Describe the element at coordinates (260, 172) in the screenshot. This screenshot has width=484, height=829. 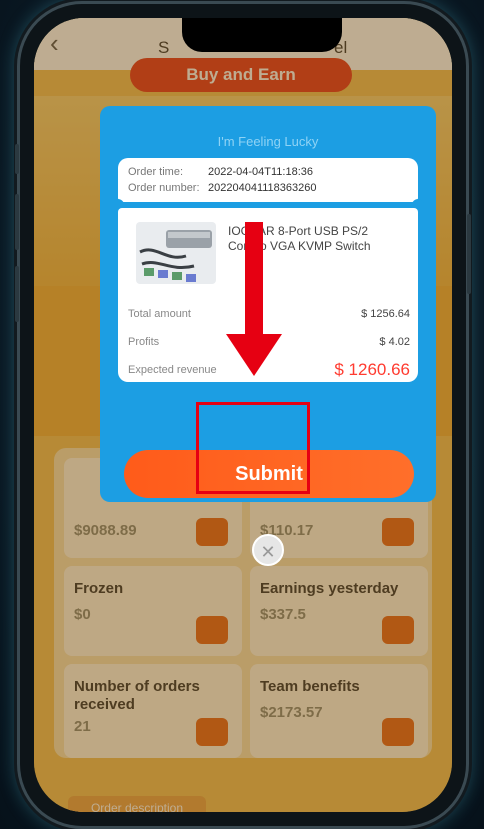
I see `order-time-value: 2022-04-04T11:18:36` at that location.